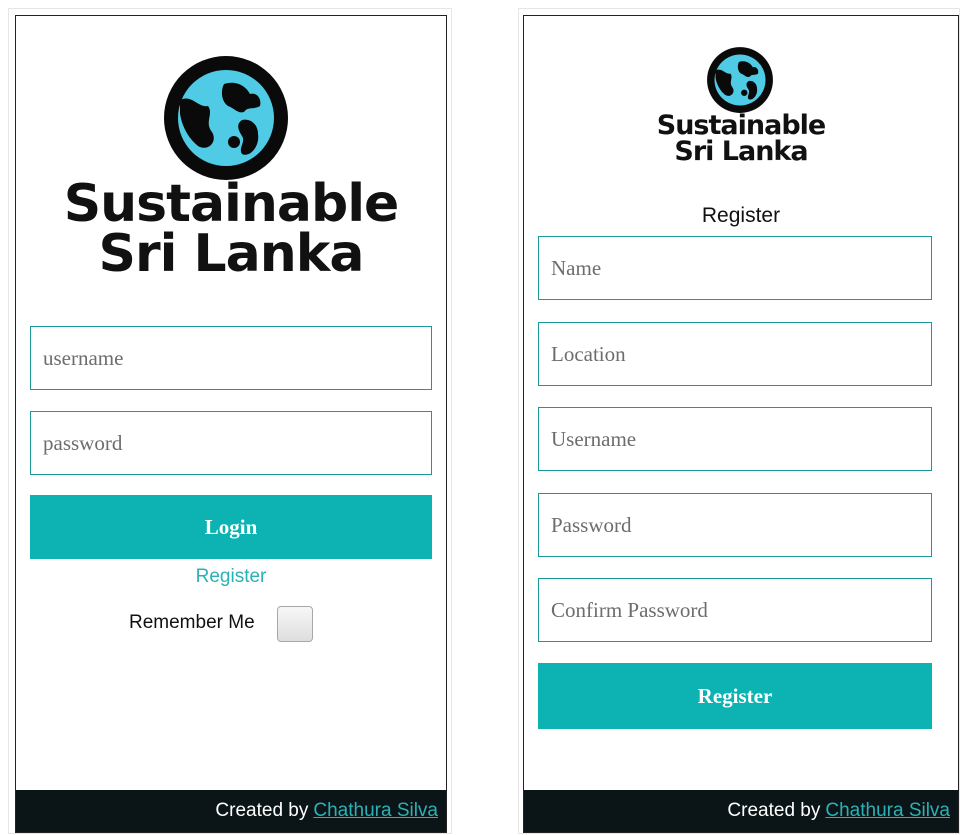 The image size is (960, 835). Describe the element at coordinates (735, 696) in the screenshot. I see `register-button: Register` at that location.